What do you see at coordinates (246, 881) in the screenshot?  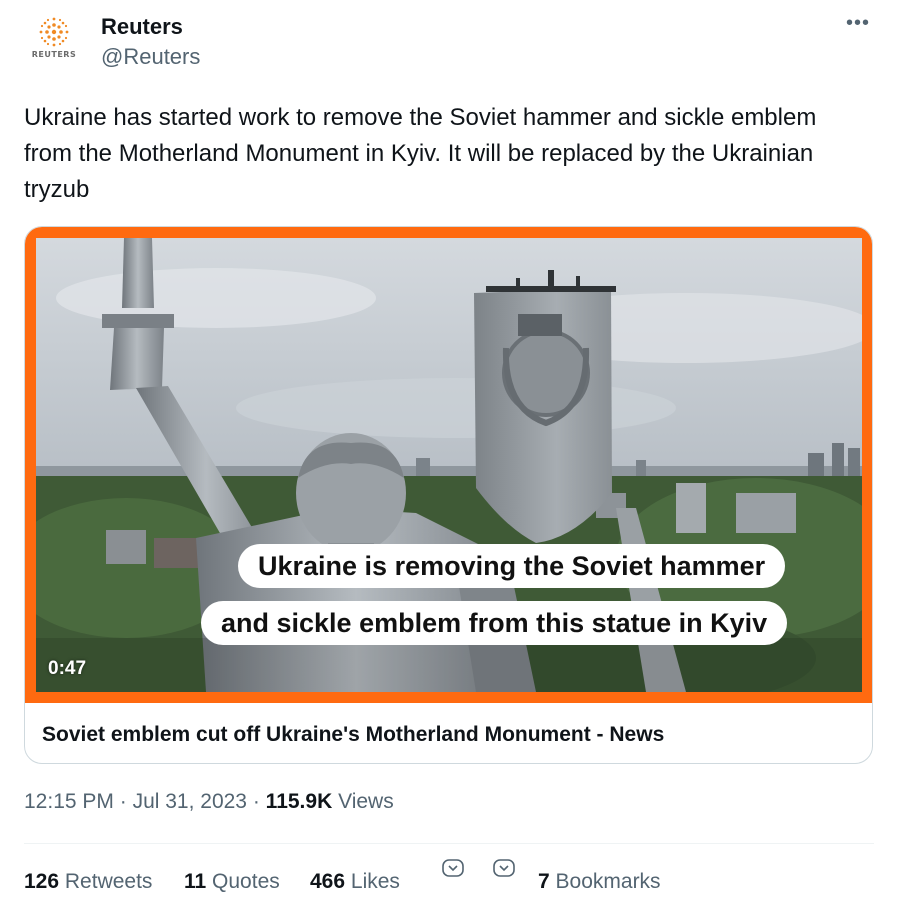 I see `quotes-label: Quotes` at bounding box center [246, 881].